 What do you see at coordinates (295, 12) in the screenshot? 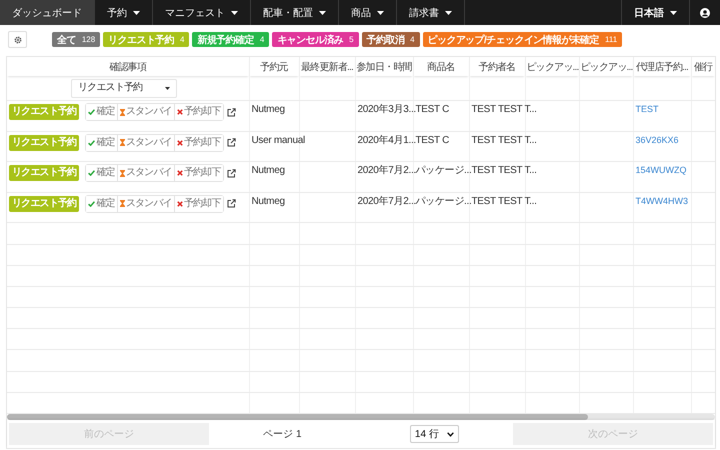
I see `nav-menu-item: 配車・配置` at bounding box center [295, 12].